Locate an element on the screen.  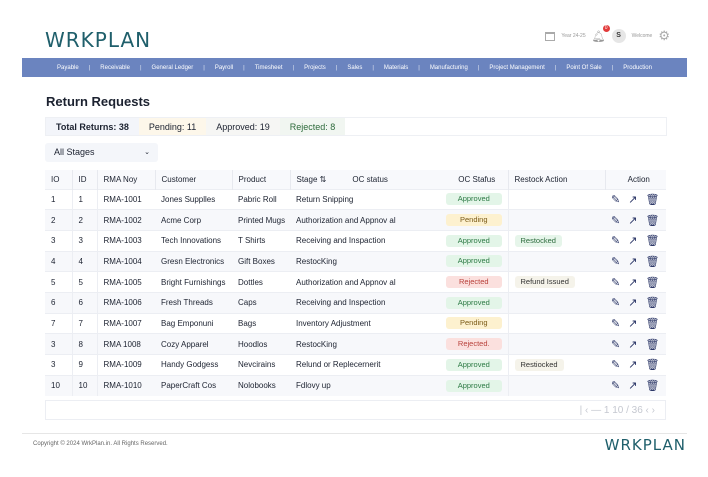
nav-item: Receivable is located at coordinates (115, 68).